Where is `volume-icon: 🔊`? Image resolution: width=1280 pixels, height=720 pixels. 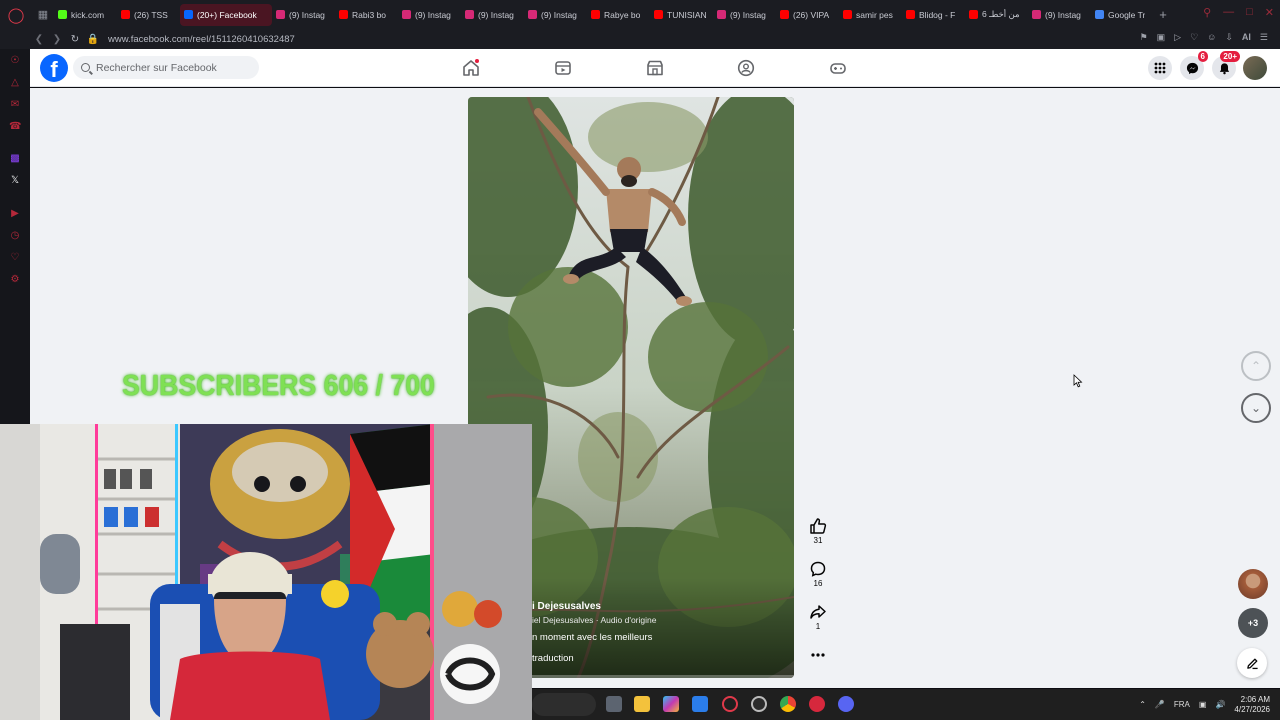 volume-icon: 🔊 is located at coordinates (1220, 704).